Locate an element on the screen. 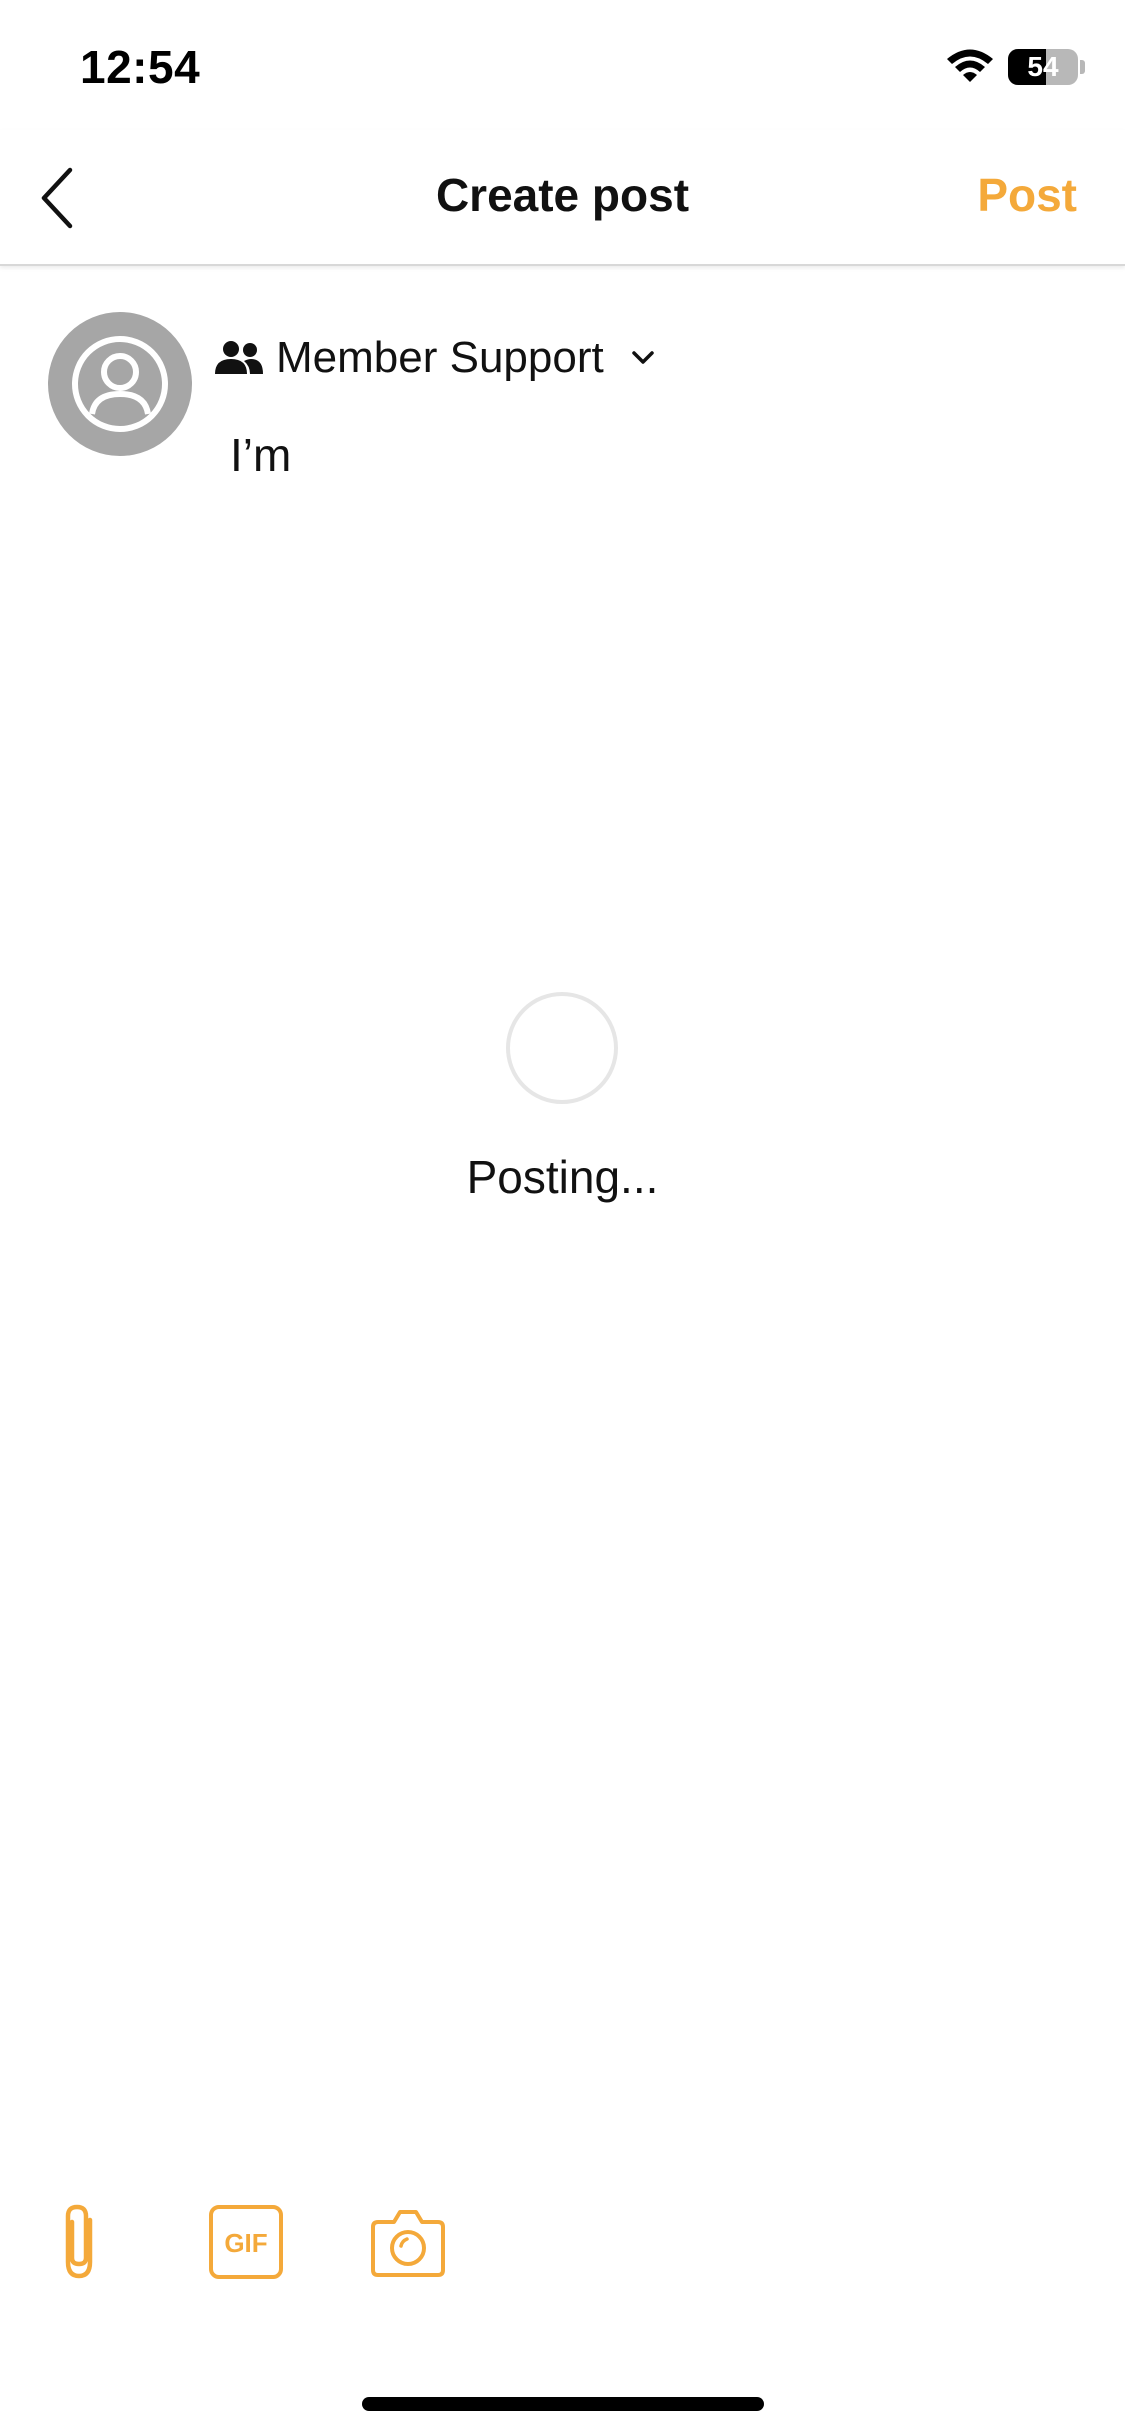  avatar is located at coordinates (120, 384).